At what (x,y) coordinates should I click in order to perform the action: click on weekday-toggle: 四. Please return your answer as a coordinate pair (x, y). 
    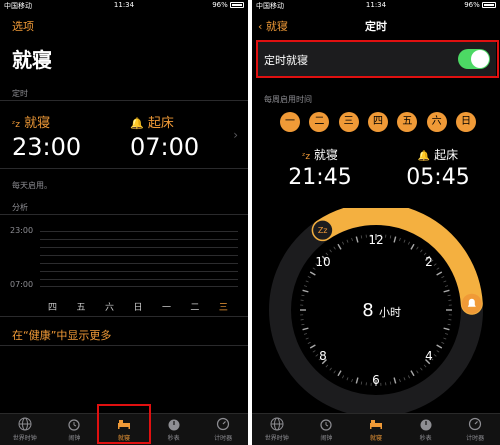
    Looking at the image, I should click on (377, 122).